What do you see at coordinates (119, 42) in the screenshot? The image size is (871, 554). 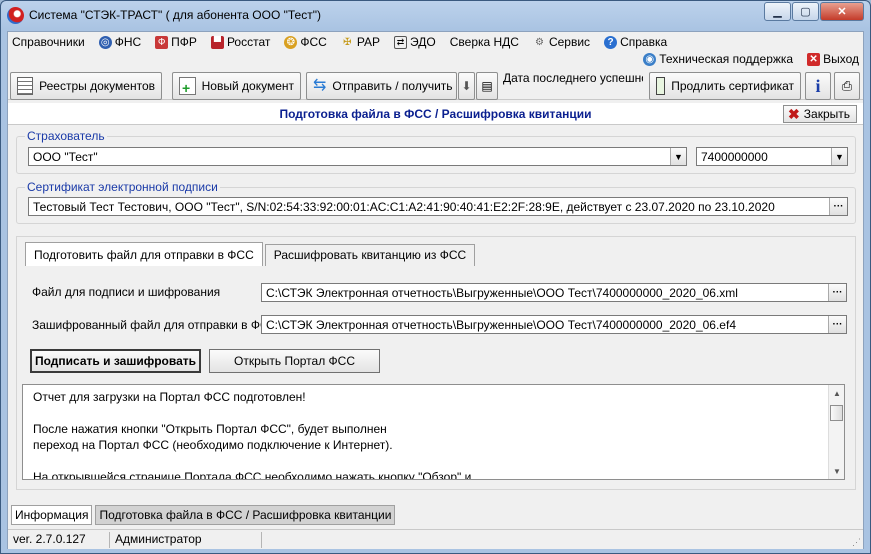 I see `menu-item-fns: ◎ ФНС` at bounding box center [119, 42].